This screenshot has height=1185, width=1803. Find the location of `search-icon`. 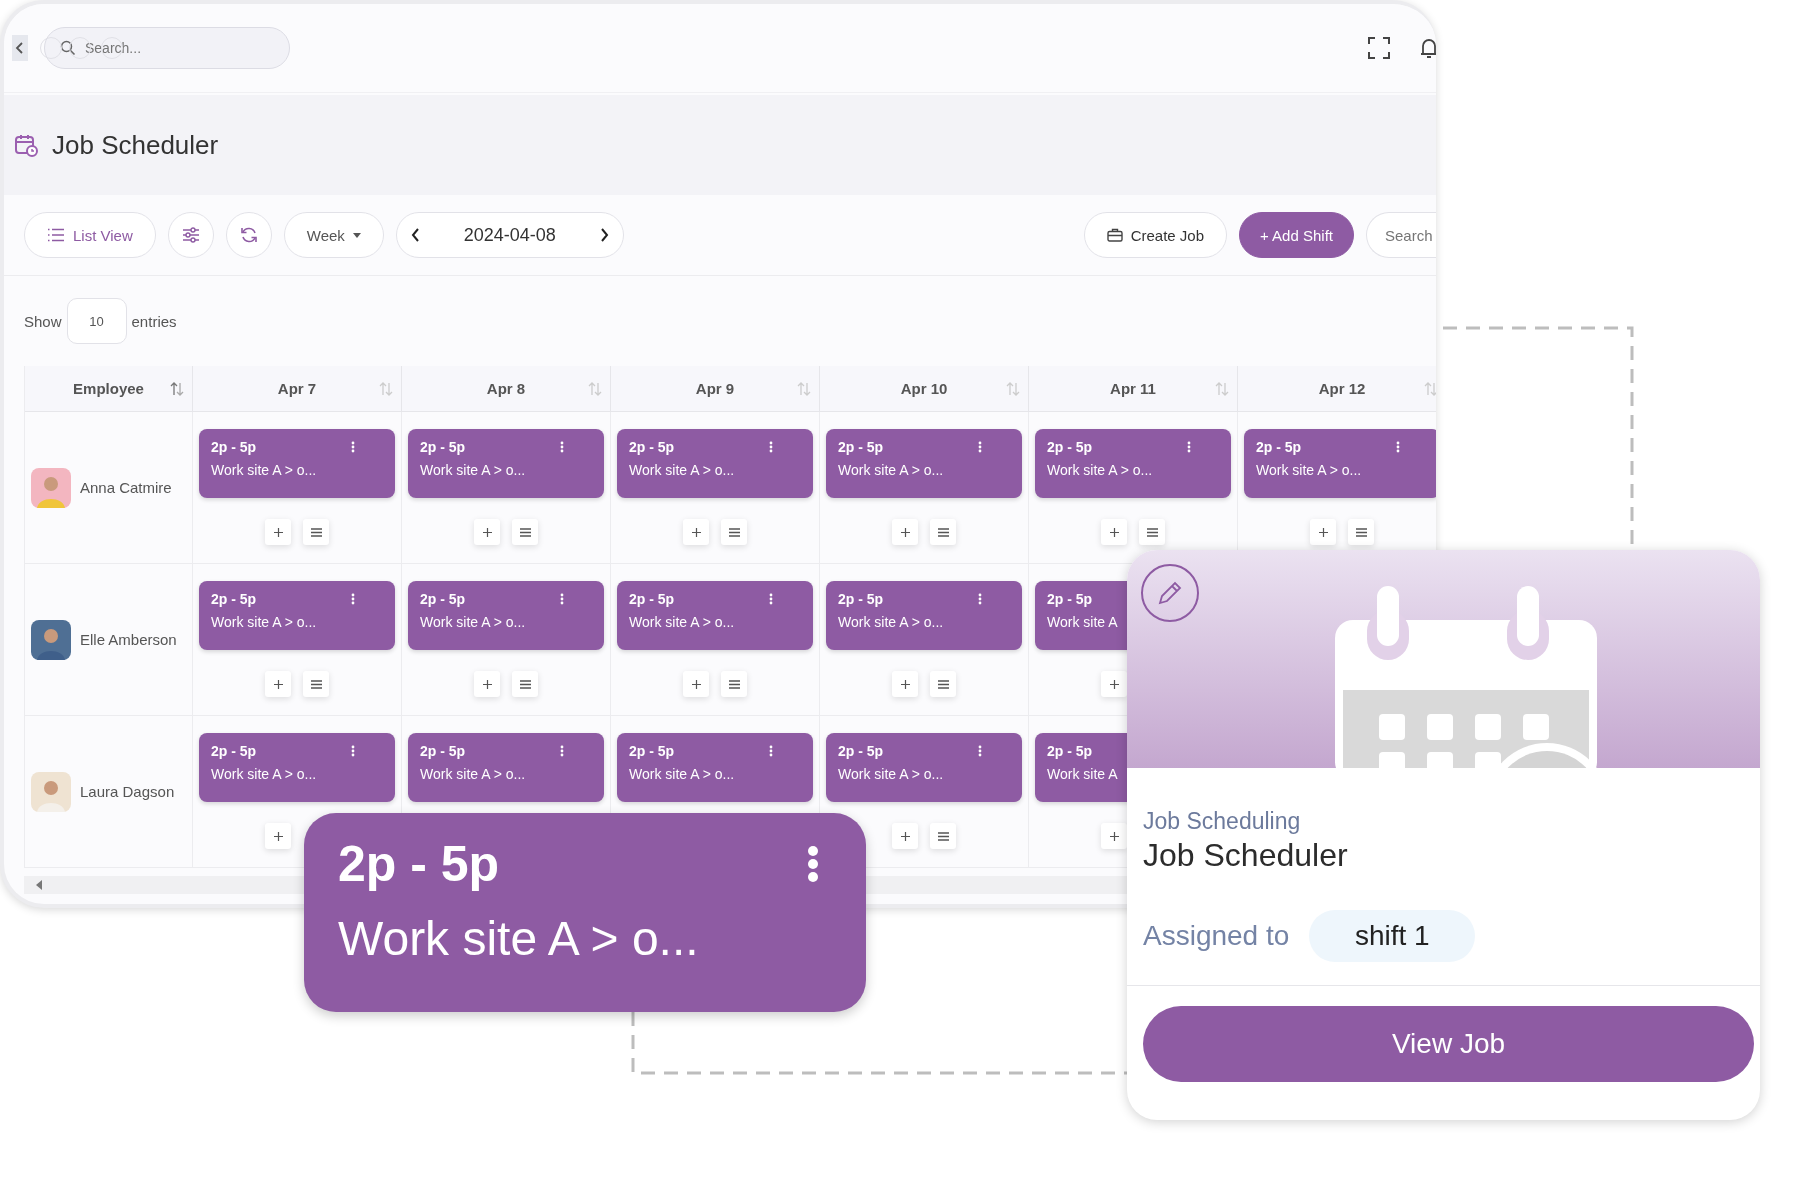

search-icon is located at coordinates (68, 48).